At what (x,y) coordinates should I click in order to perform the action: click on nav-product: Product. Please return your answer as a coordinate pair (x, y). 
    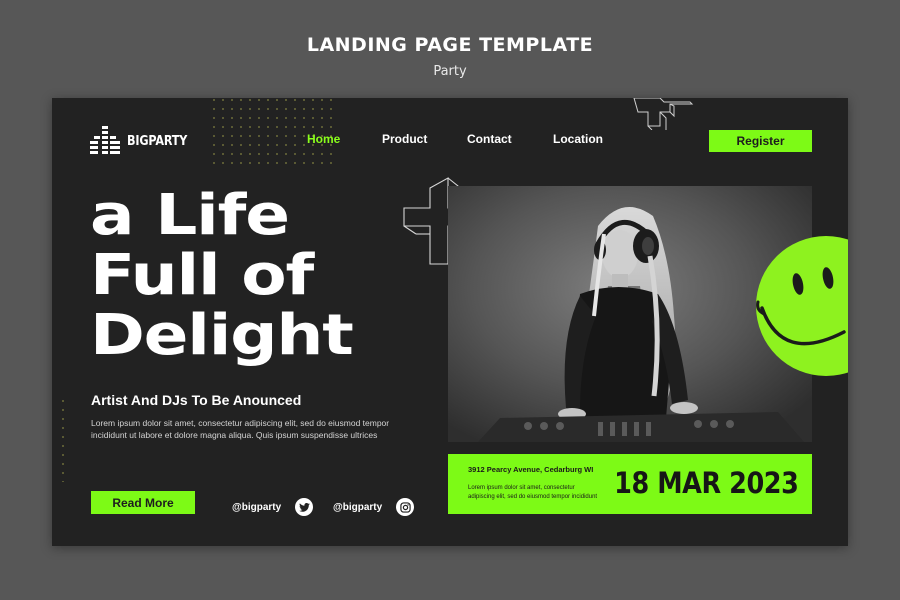
    Looking at the image, I should click on (404, 139).